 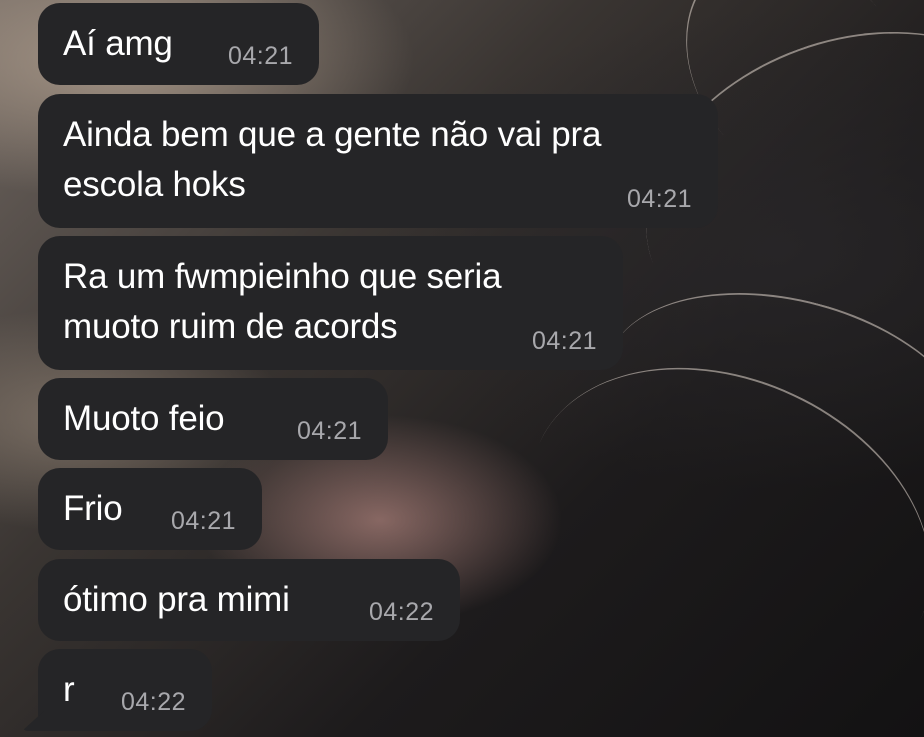 What do you see at coordinates (150, 509) in the screenshot?
I see `message-bubble: Frio 04:21` at bounding box center [150, 509].